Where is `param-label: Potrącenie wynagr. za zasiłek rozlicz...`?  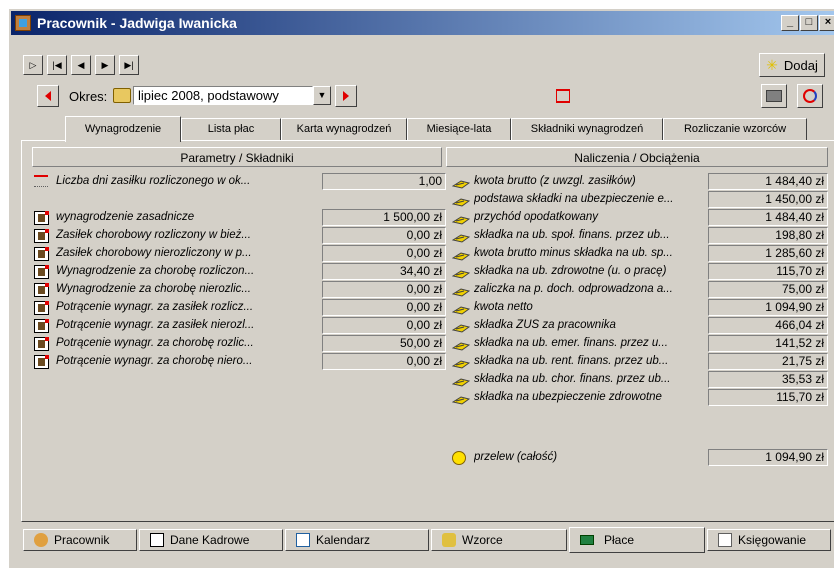 param-label: Potrącenie wynagr. za zasiłek rozlicz... is located at coordinates (155, 307).